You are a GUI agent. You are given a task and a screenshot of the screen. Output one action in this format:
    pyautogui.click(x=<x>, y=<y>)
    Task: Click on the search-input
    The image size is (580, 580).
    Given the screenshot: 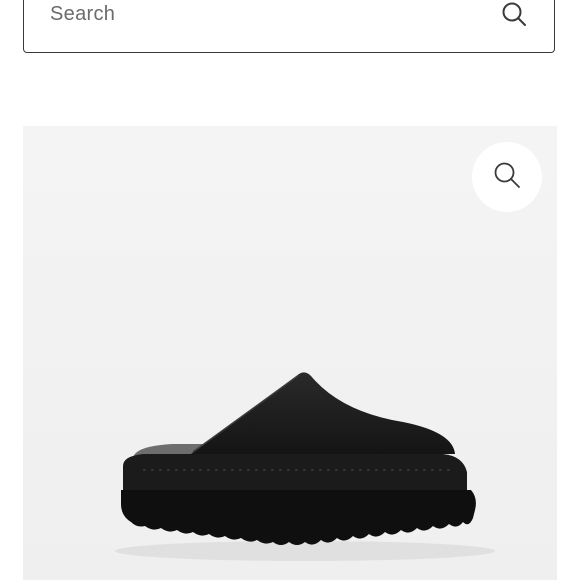 What is the action you would take?
    pyautogui.click(x=260, y=17)
    